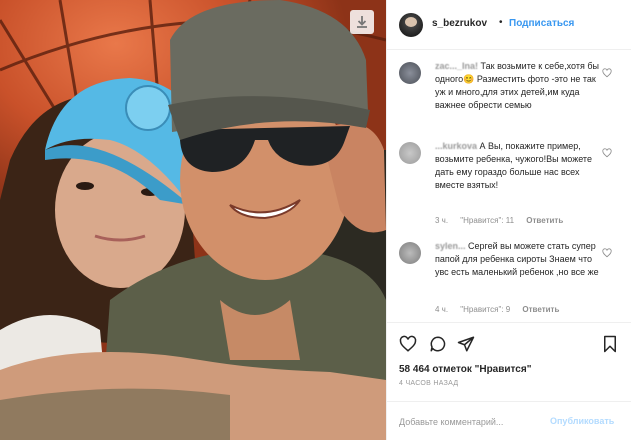 The height and width of the screenshot is (440, 631). What do you see at coordinates (466, 344) in the screenshot?
I see `share-icon` at bounding box center [466, 344].